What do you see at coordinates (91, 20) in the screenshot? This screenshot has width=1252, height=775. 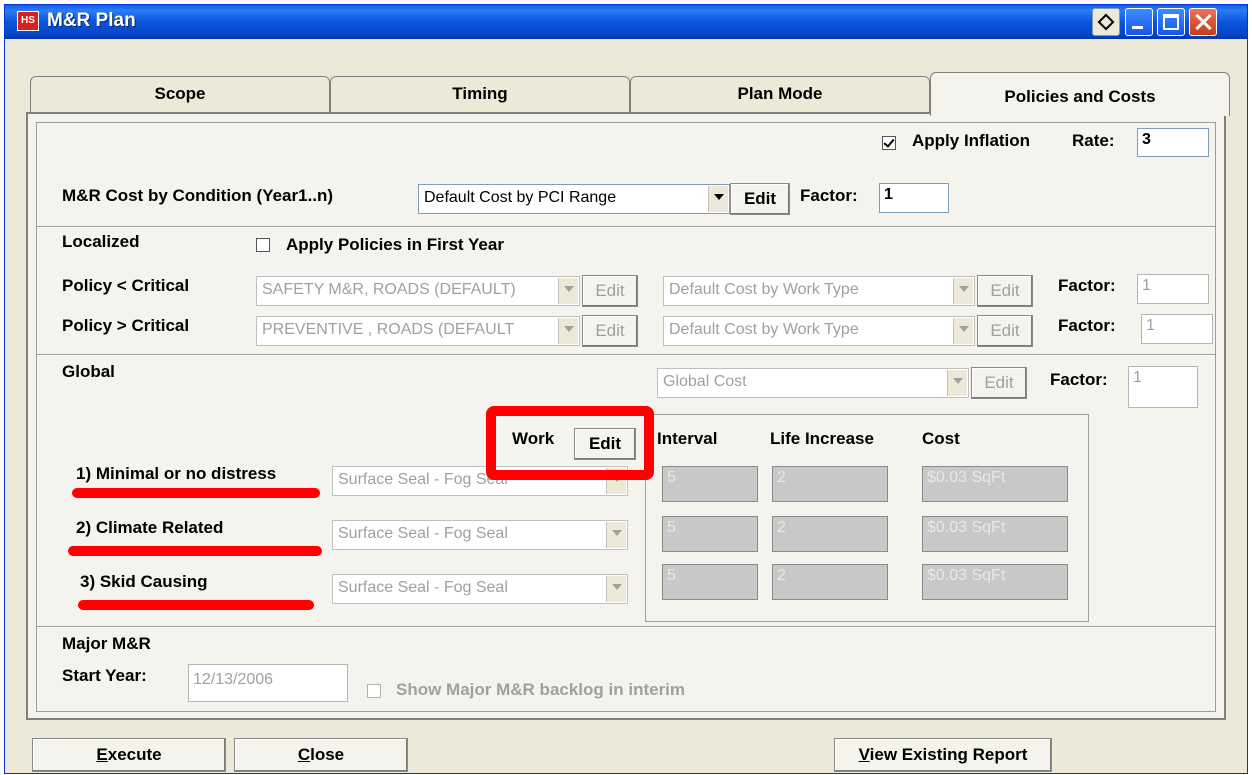 I see `window-title: M&R Plan` at bounding box center [91, 20].